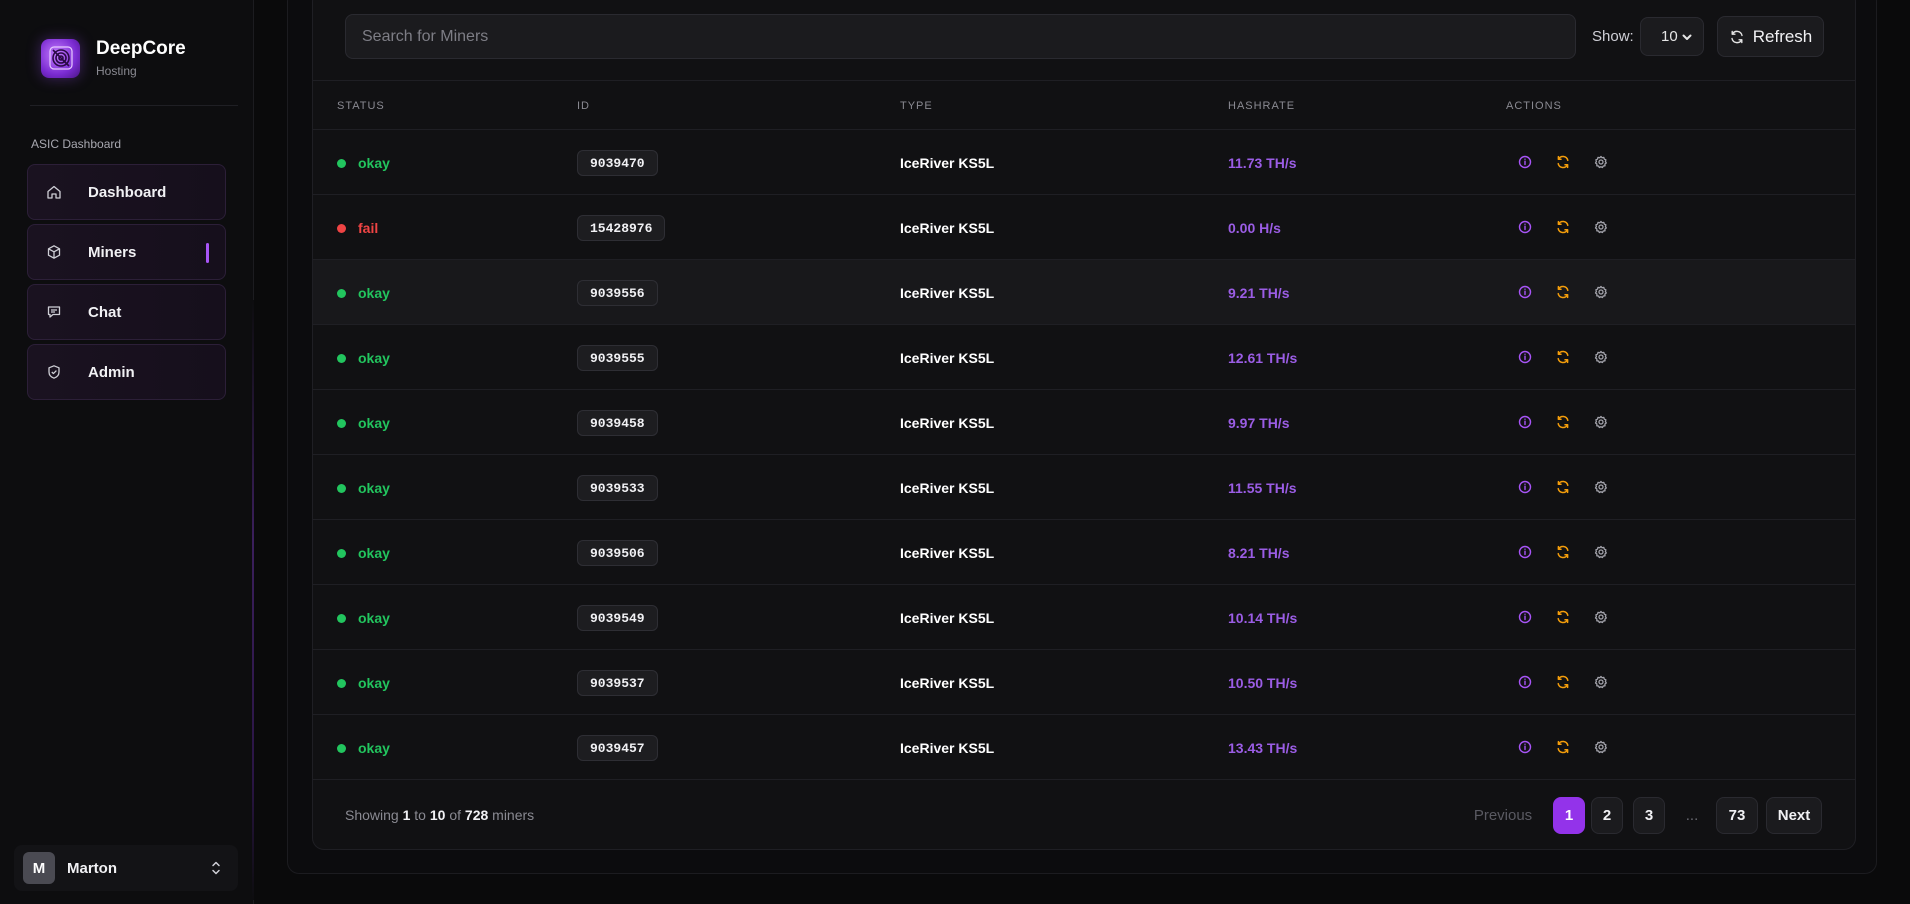  Describe the element at coordinates (60, 58) in the screenshot. I see `deepcore-logo-icon` at that location.